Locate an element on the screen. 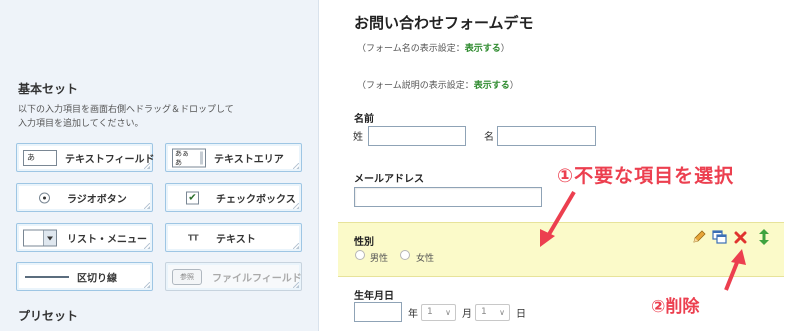  arrow-to-delete-icon is located at coordinates (735, 270).